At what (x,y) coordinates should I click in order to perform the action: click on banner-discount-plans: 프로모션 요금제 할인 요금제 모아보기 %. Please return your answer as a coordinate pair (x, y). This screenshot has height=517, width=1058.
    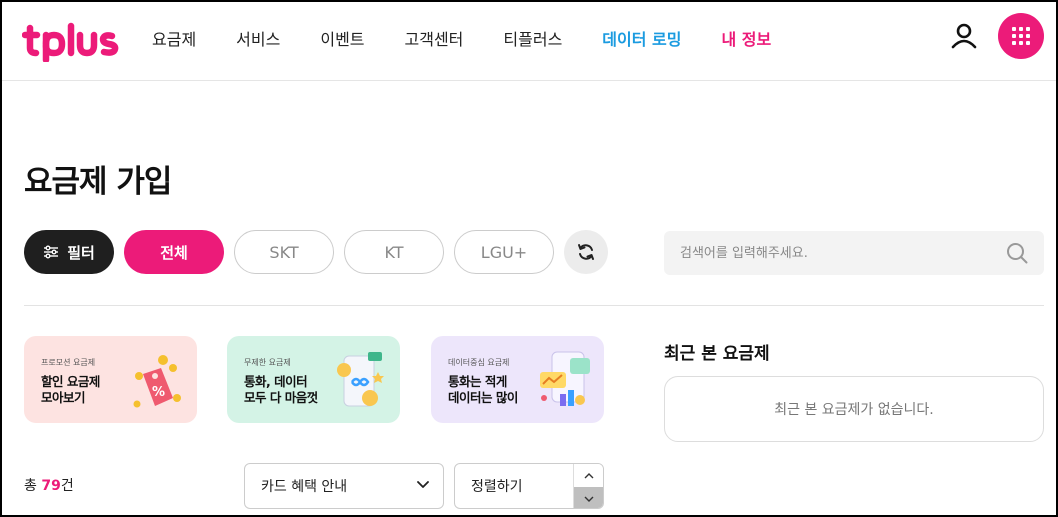
    Looking at the image, I should click on (110, 379).